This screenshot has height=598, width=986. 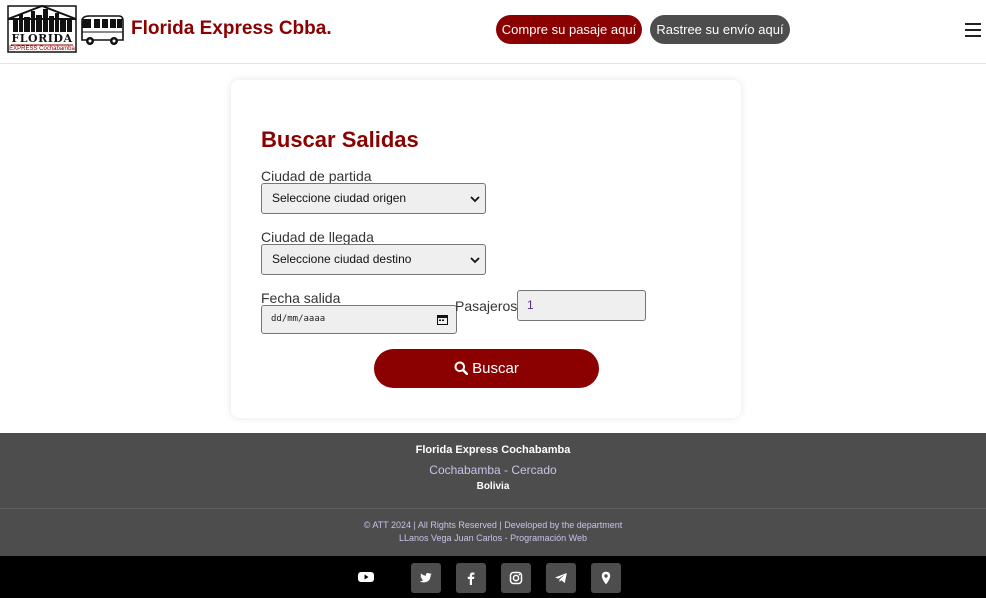 I want to click on destination-select-value: Seleccione ciudad destino, so click(x=342, y=259).